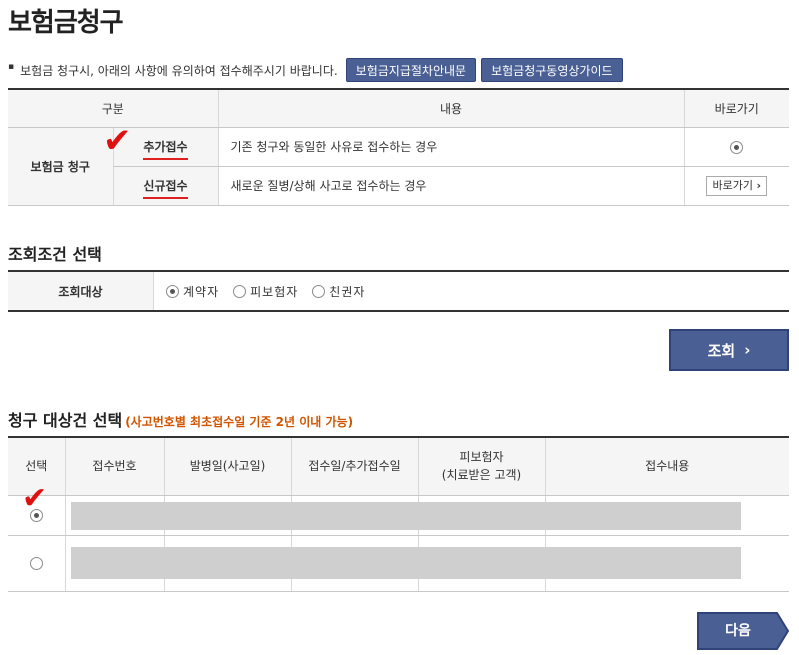  I want to click on search-target-options: 계약자 피보험자 친권자, so click(266, 291).